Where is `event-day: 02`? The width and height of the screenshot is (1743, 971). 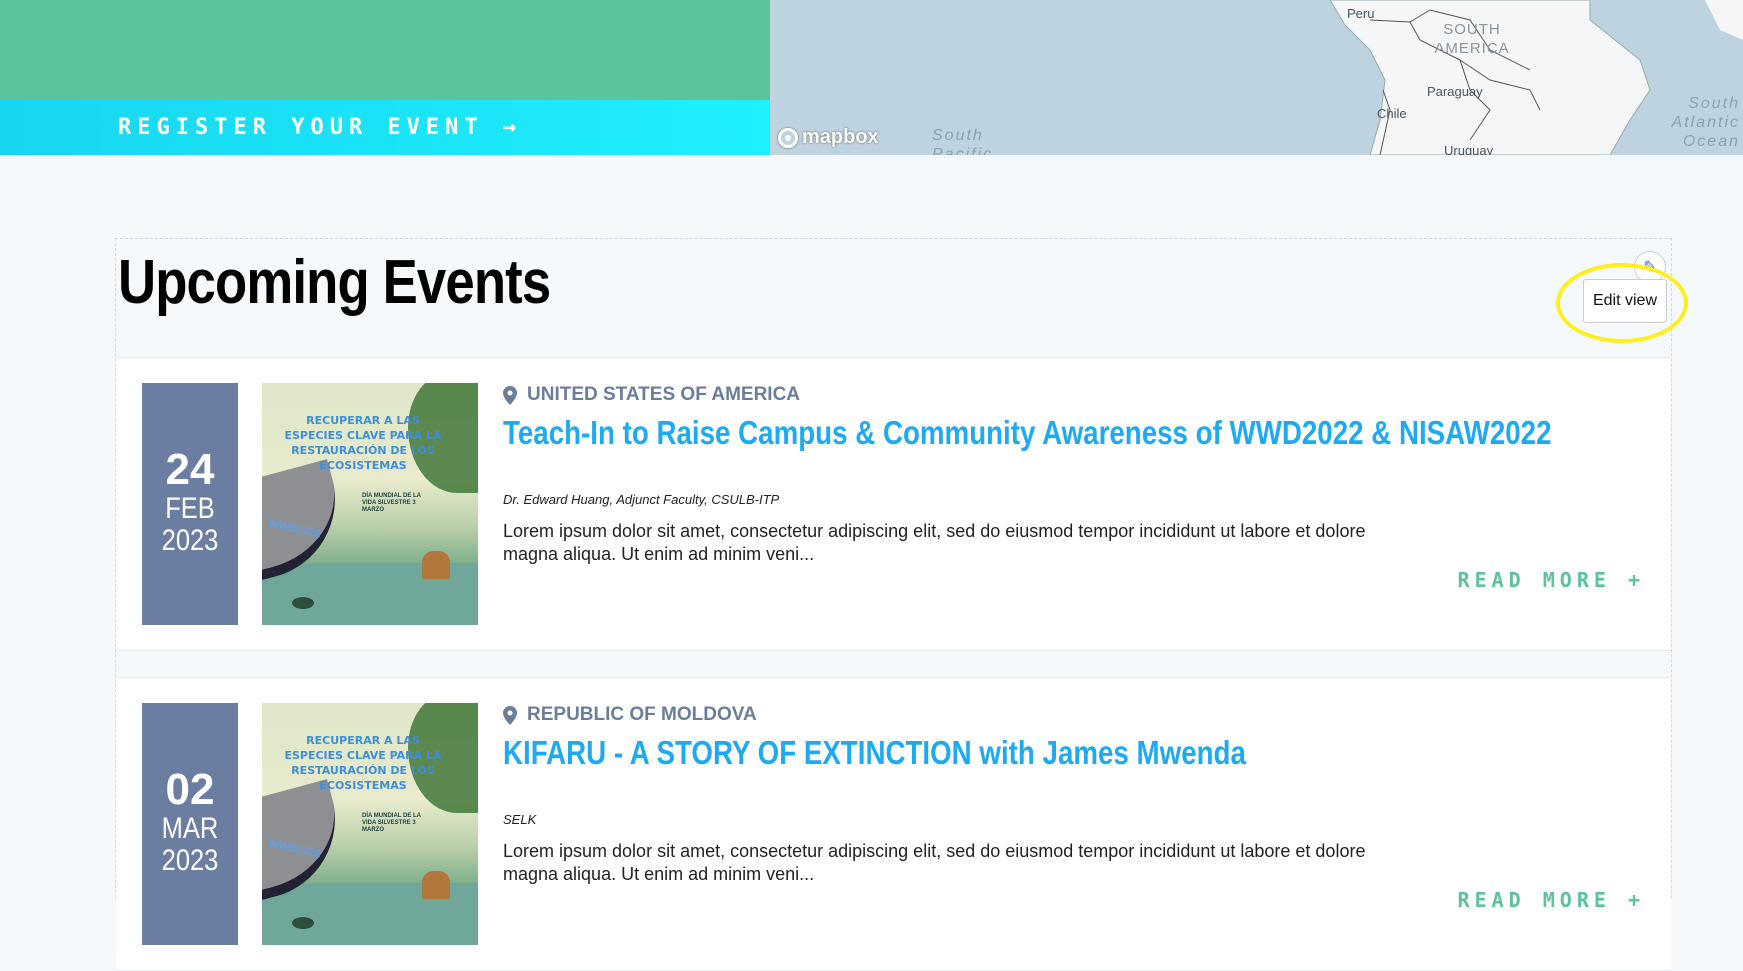
event-day: 02 is located at coordinates (190, 789).